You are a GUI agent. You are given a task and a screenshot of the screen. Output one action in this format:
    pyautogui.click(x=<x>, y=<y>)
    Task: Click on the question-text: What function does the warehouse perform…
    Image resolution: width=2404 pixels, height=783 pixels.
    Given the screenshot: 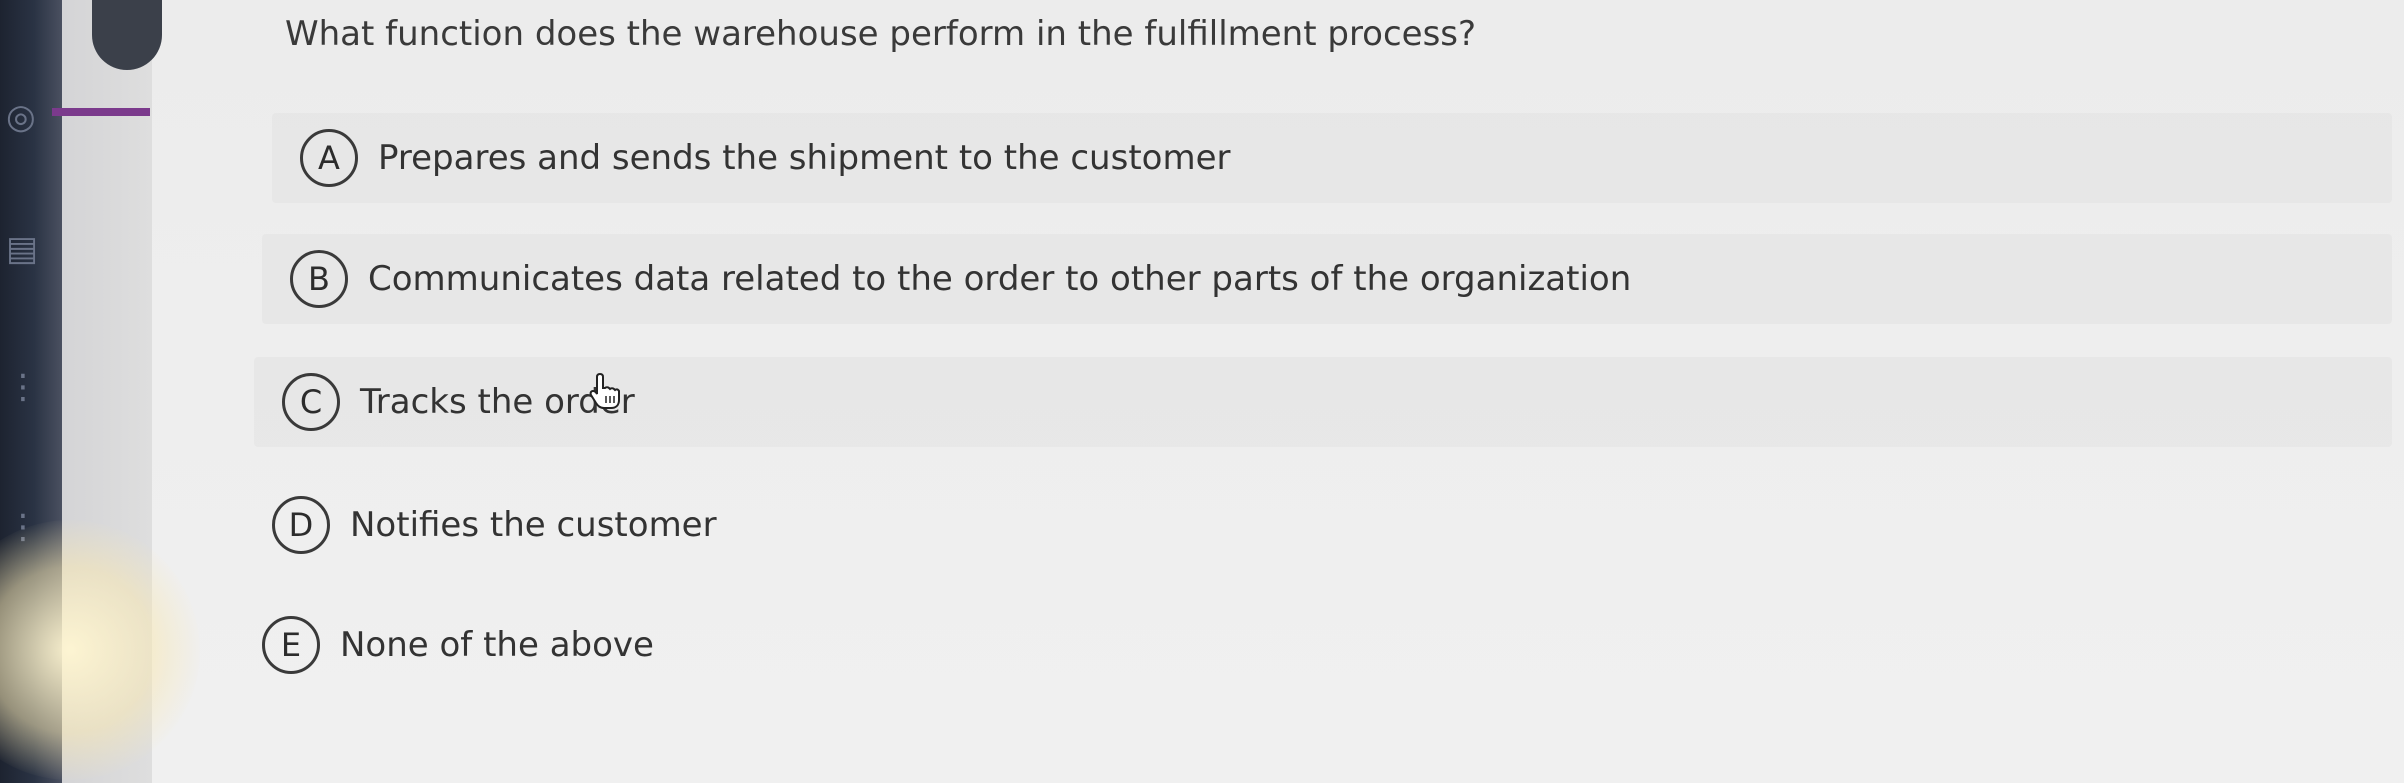 What is the action you would take?
    pyautogui.click(x=881, y=34)
    